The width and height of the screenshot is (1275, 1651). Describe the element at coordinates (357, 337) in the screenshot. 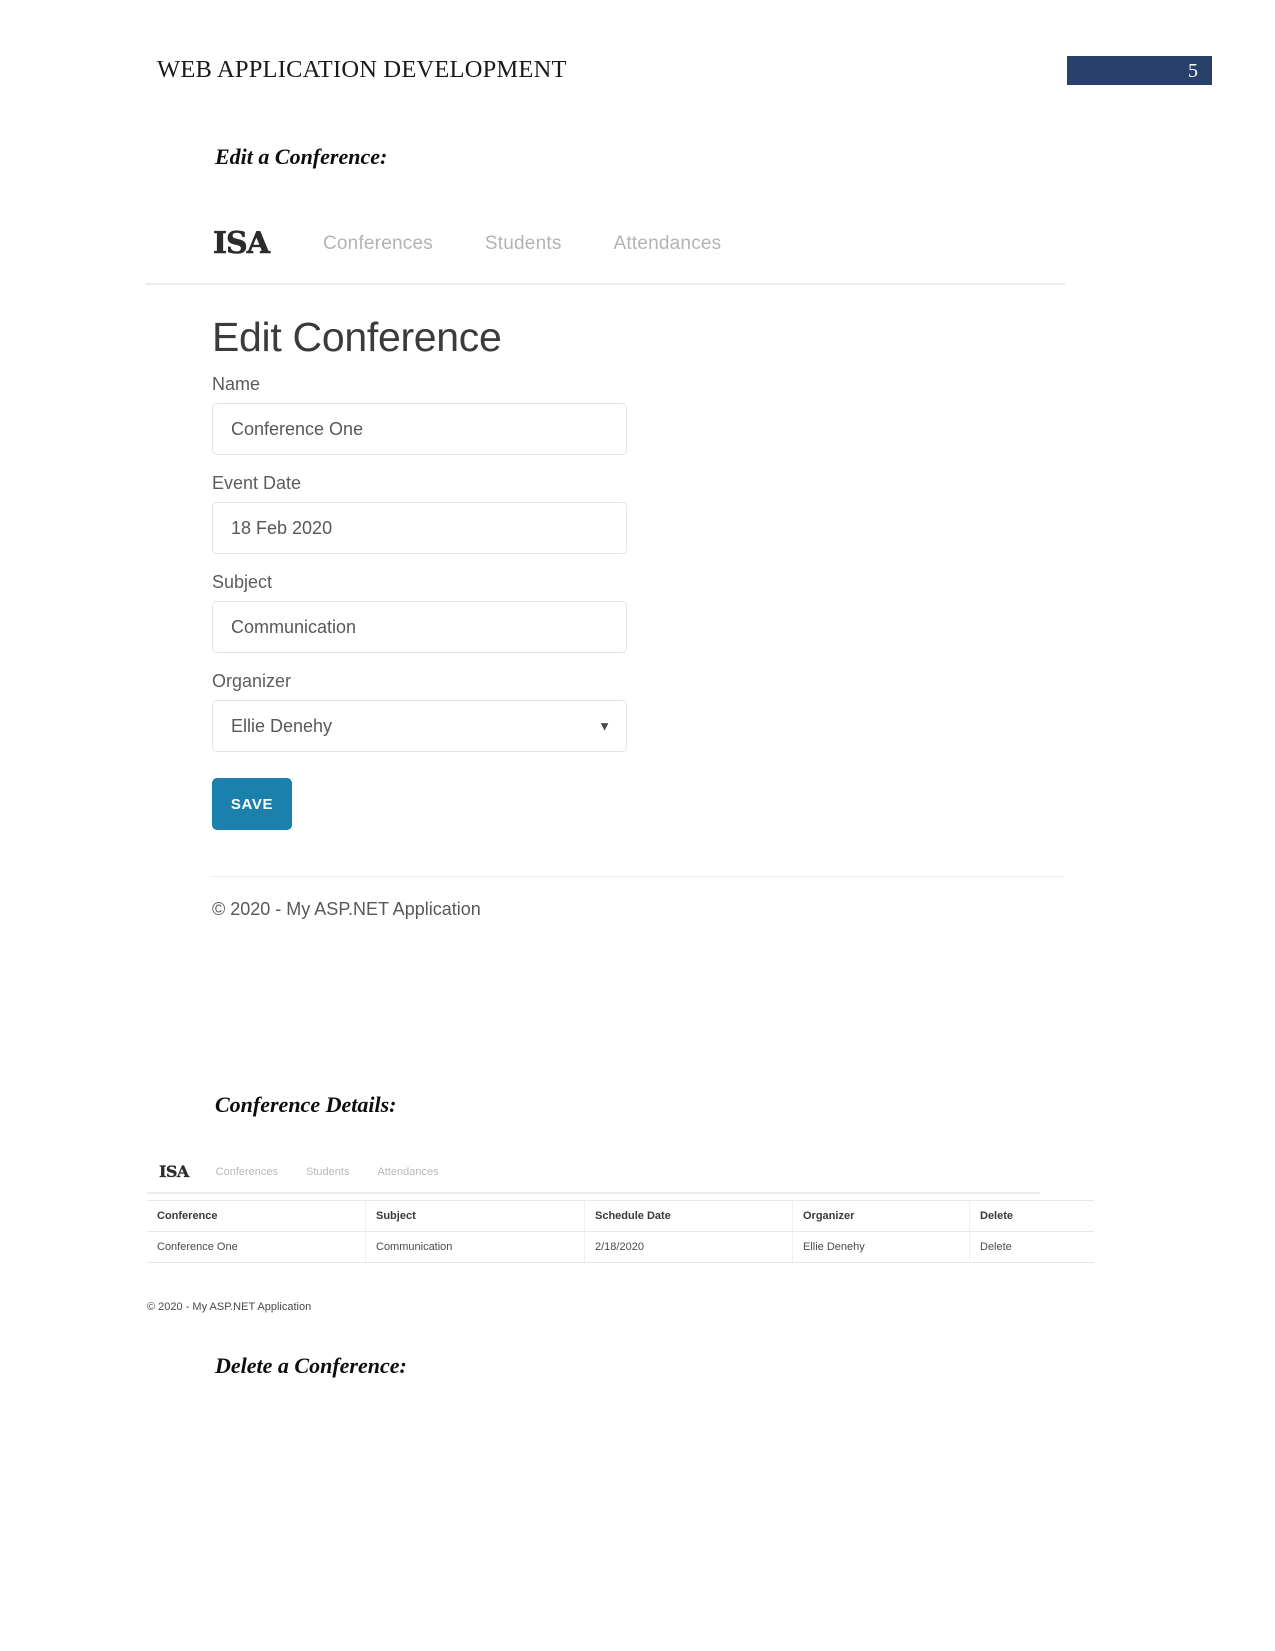

I see `page-title: Edit Conference` at that location.